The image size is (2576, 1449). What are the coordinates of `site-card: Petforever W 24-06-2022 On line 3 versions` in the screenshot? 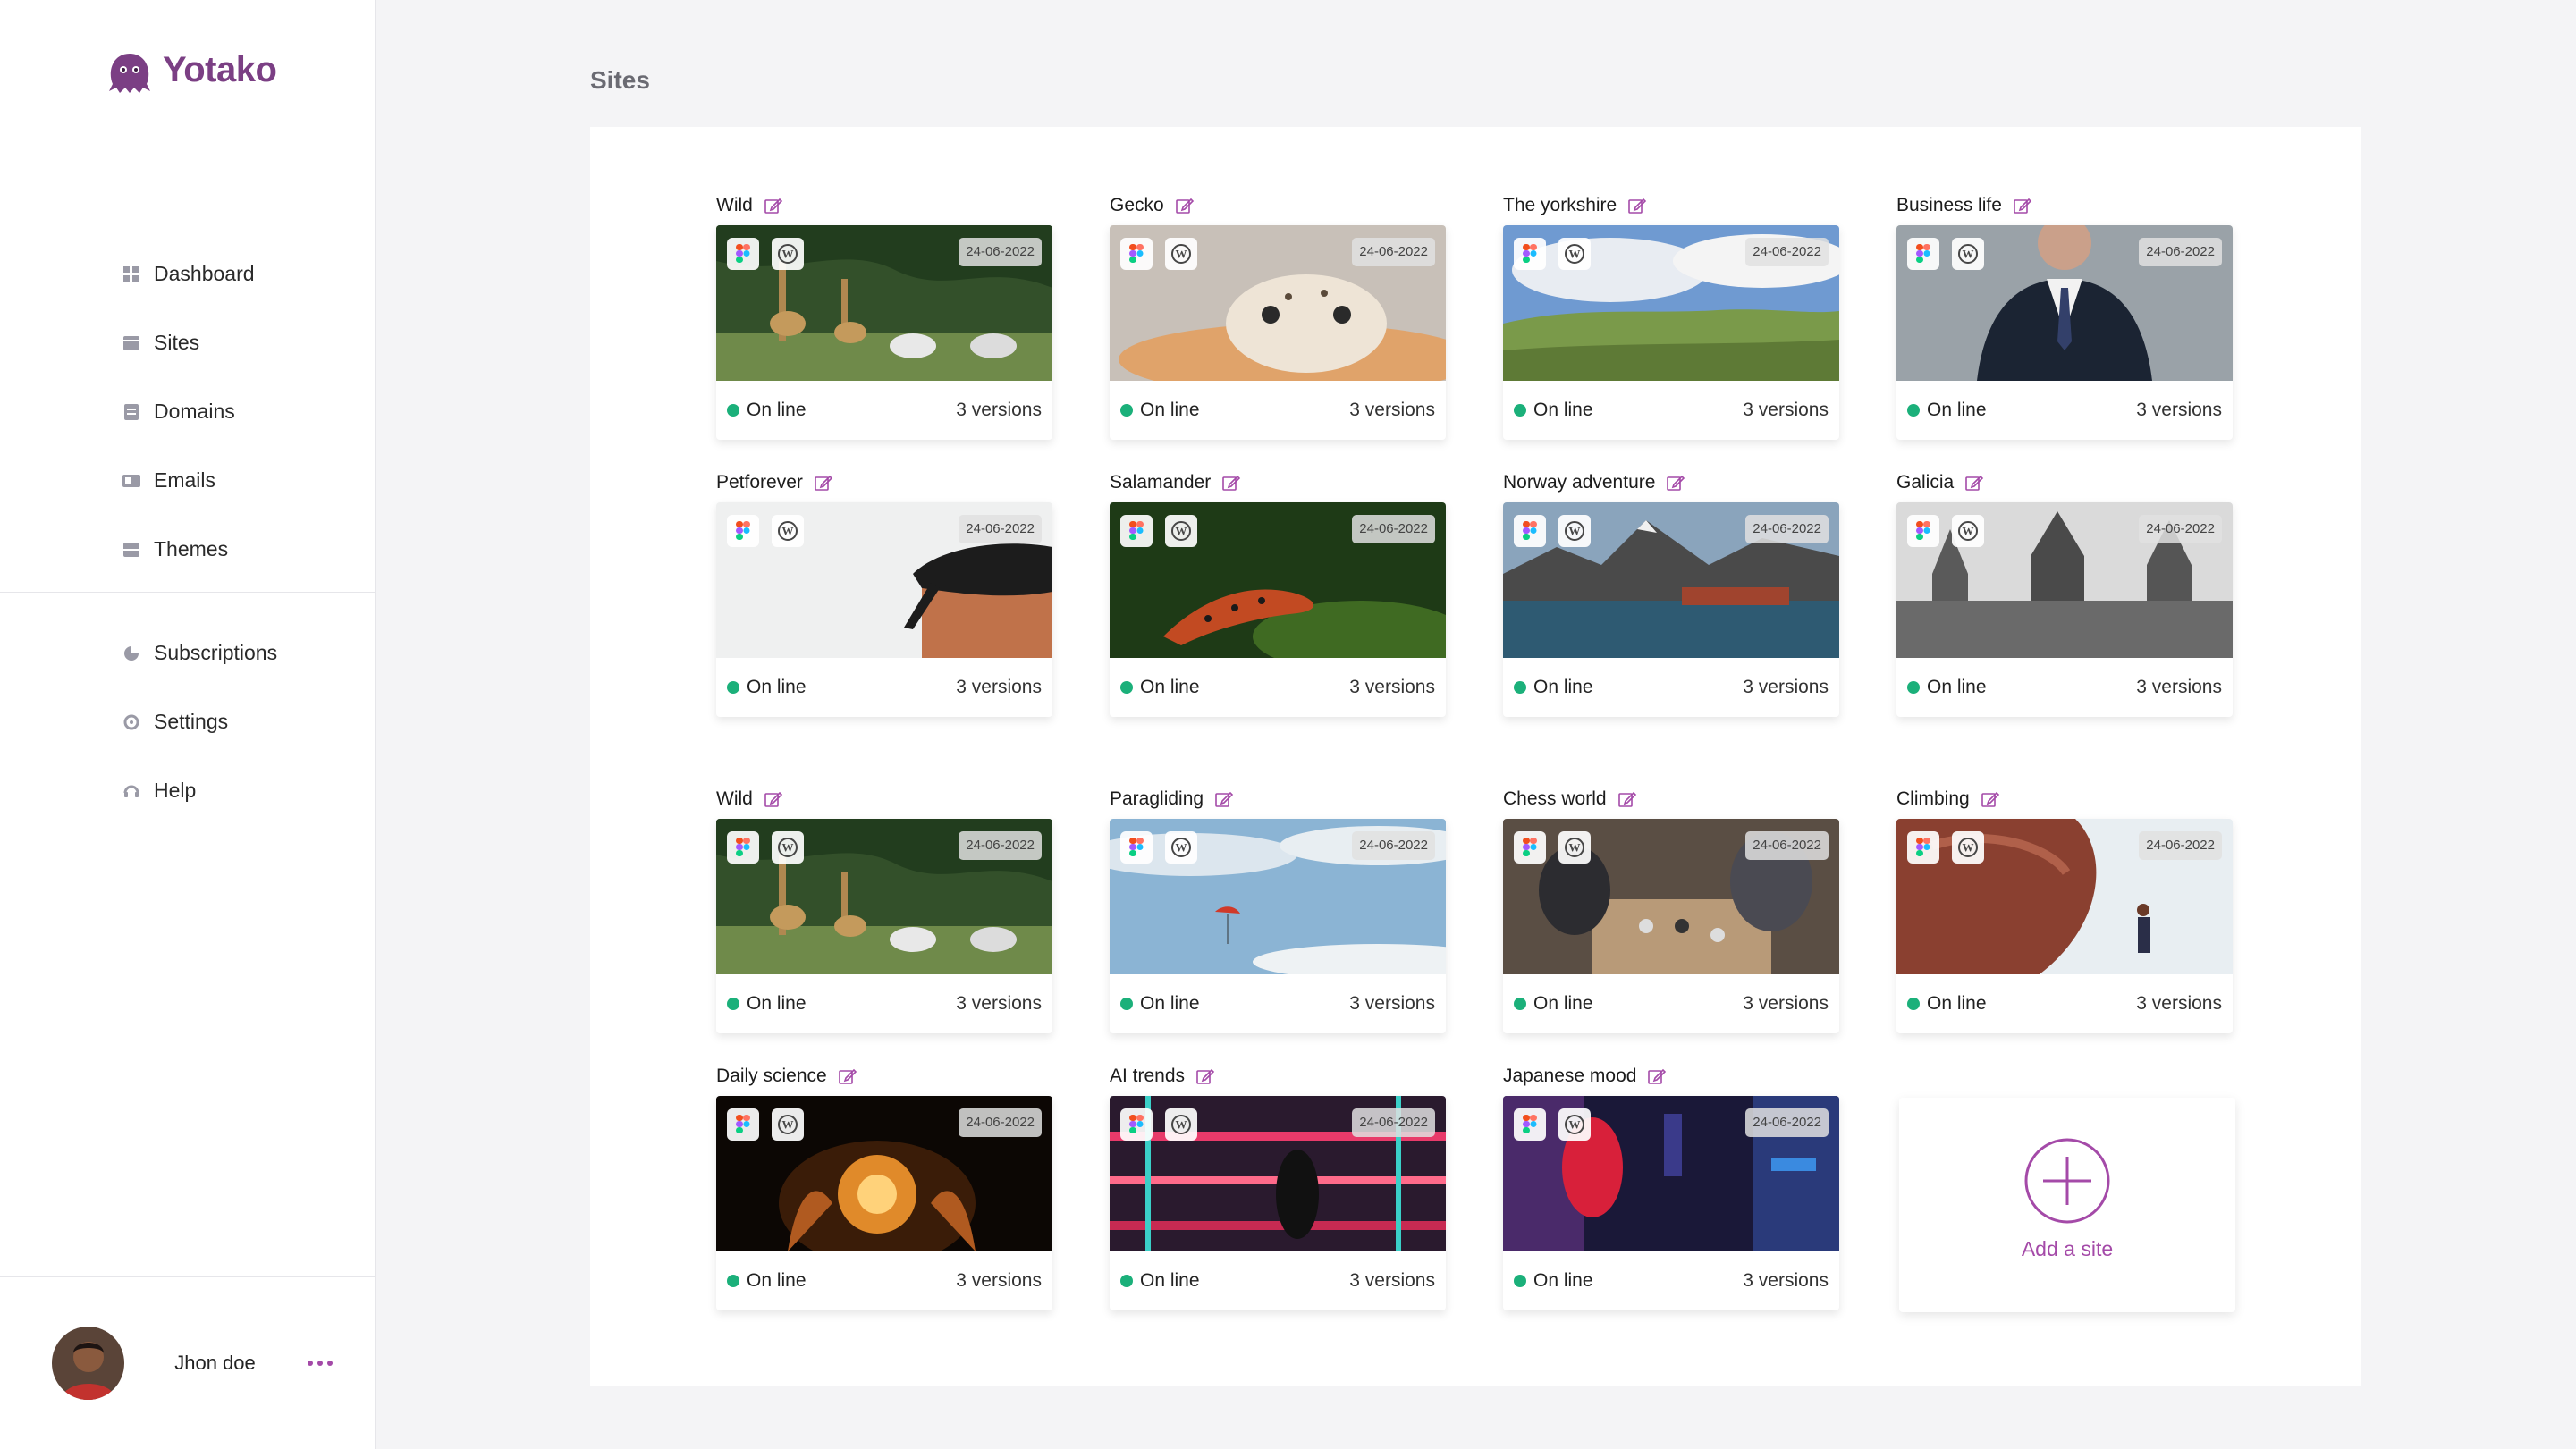 It's located at (884, 590).